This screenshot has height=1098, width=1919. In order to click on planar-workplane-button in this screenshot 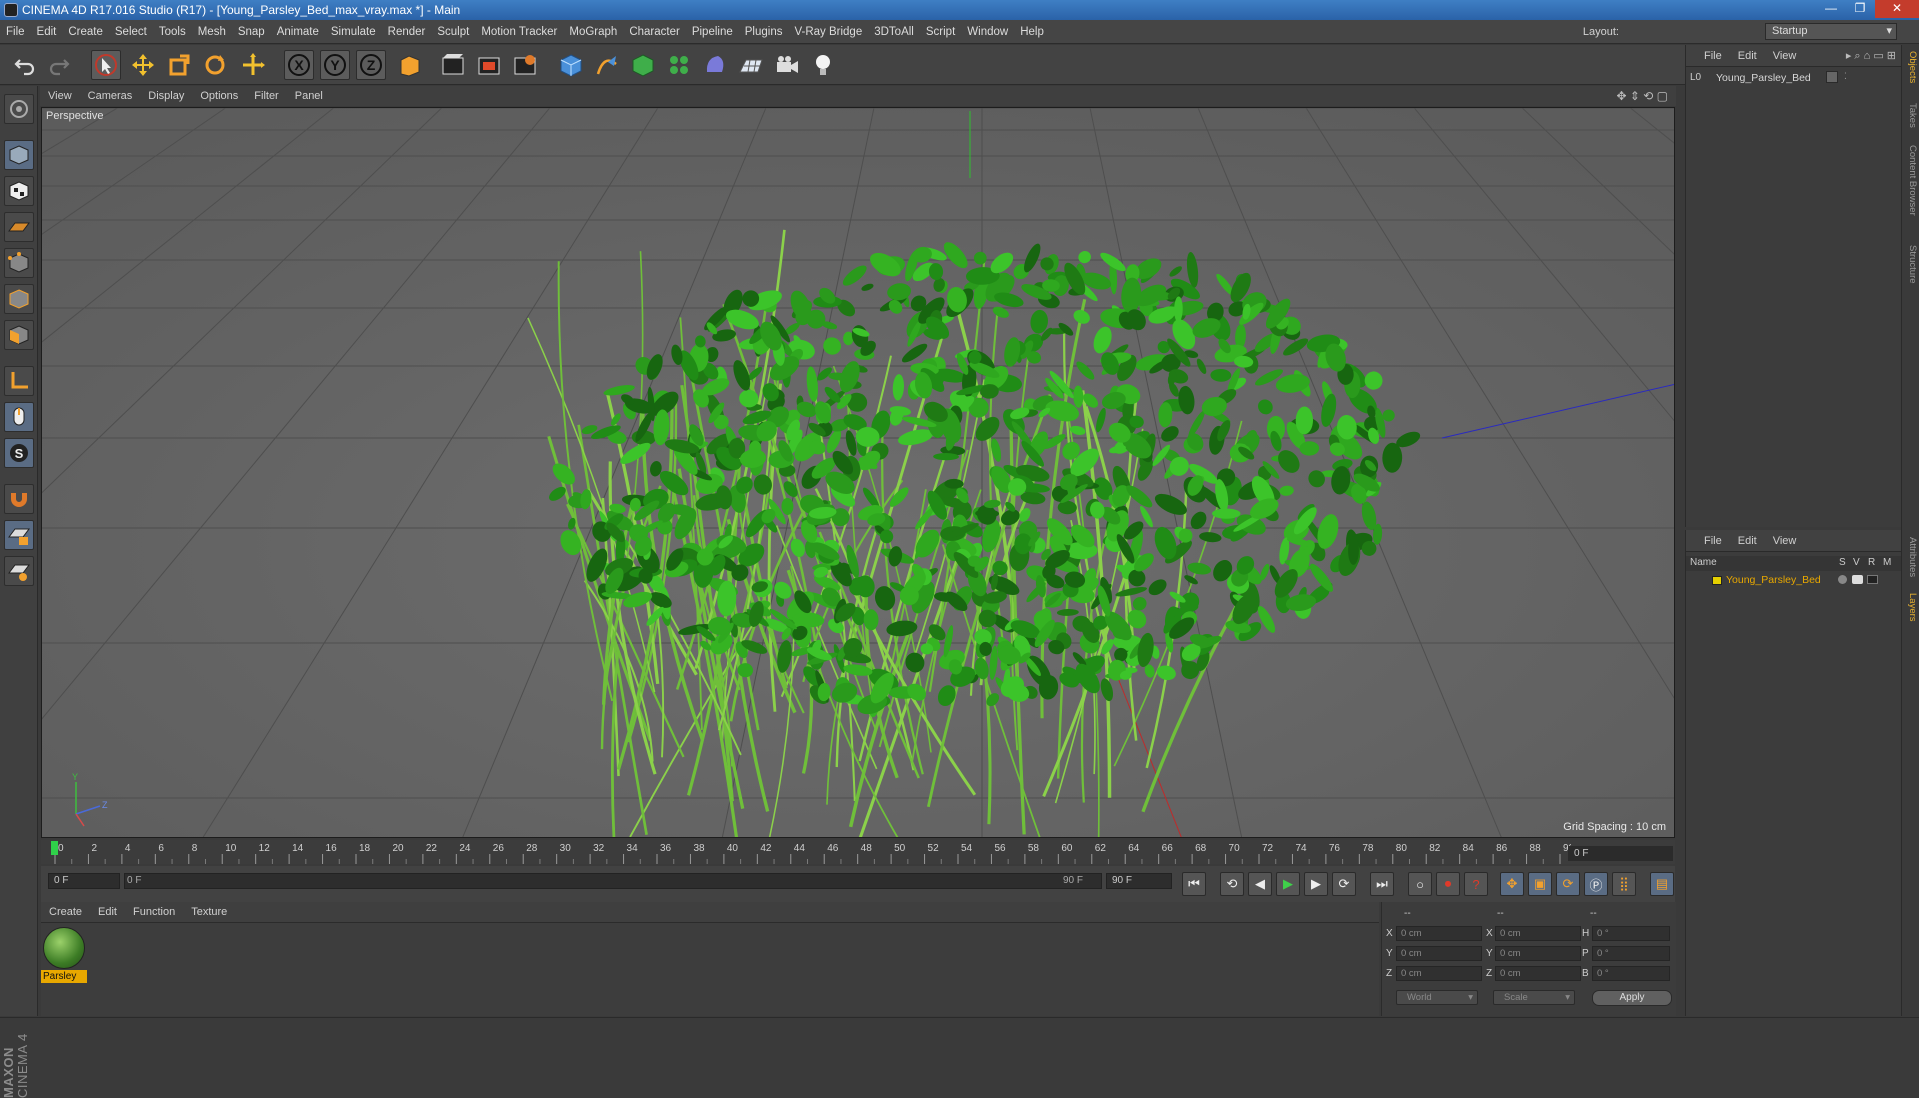, I will do `click(19, 571)`.